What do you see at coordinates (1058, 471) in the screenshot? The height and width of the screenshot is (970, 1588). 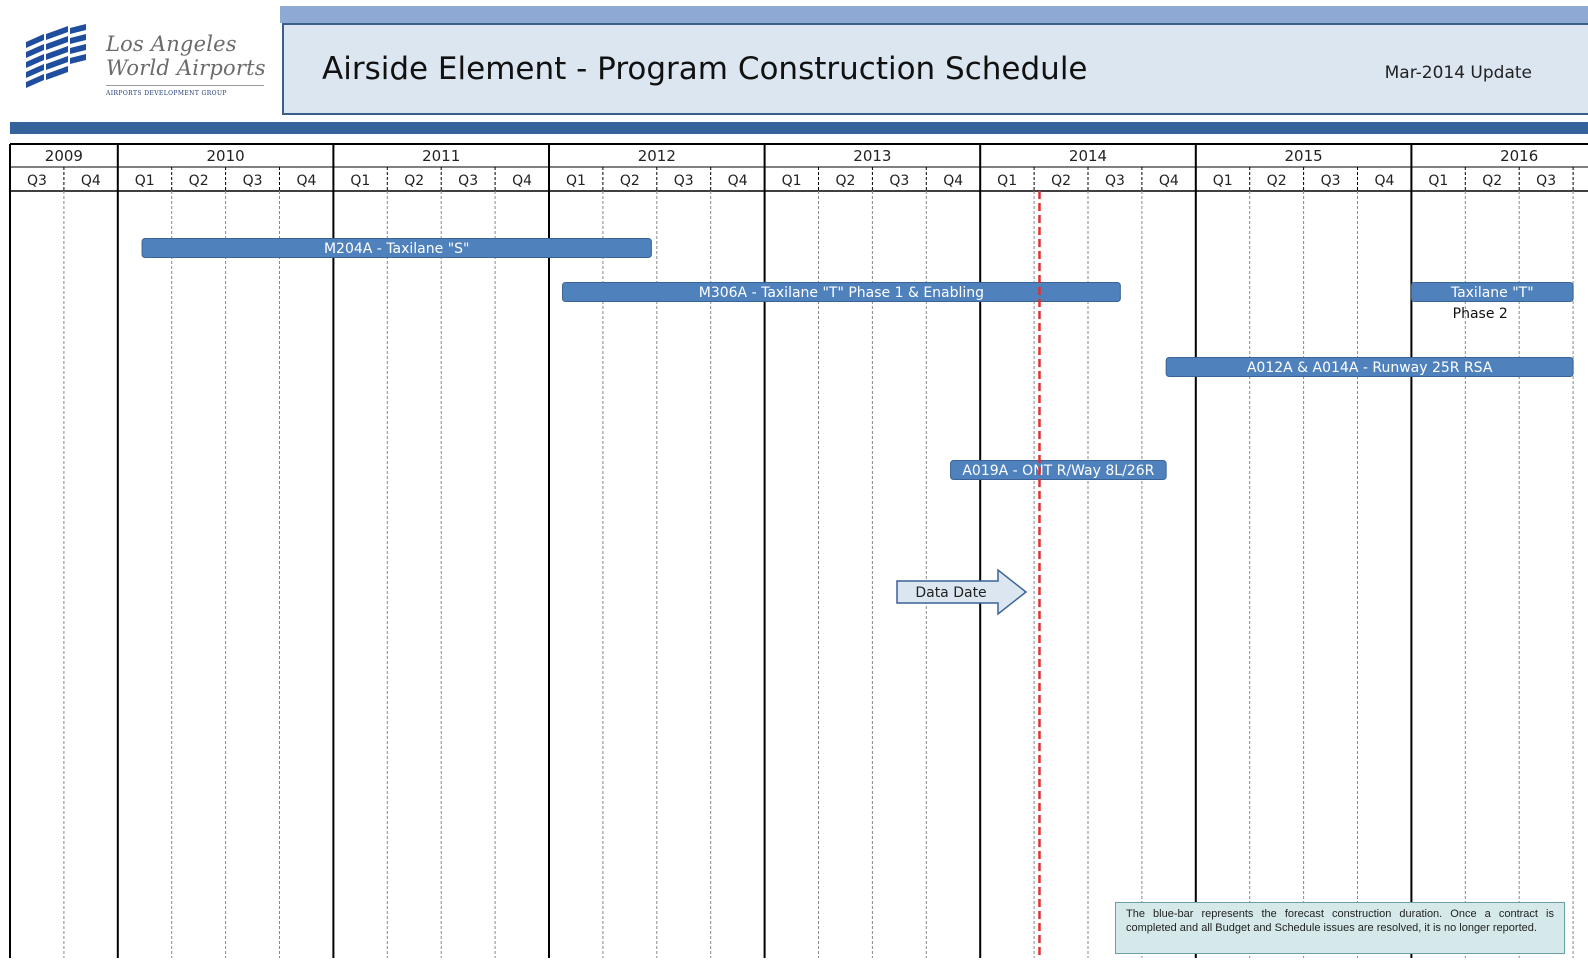 I see `task-bar-label: A019A - ONT R/Way 8L/26R` at bounding box center [1058, 471].